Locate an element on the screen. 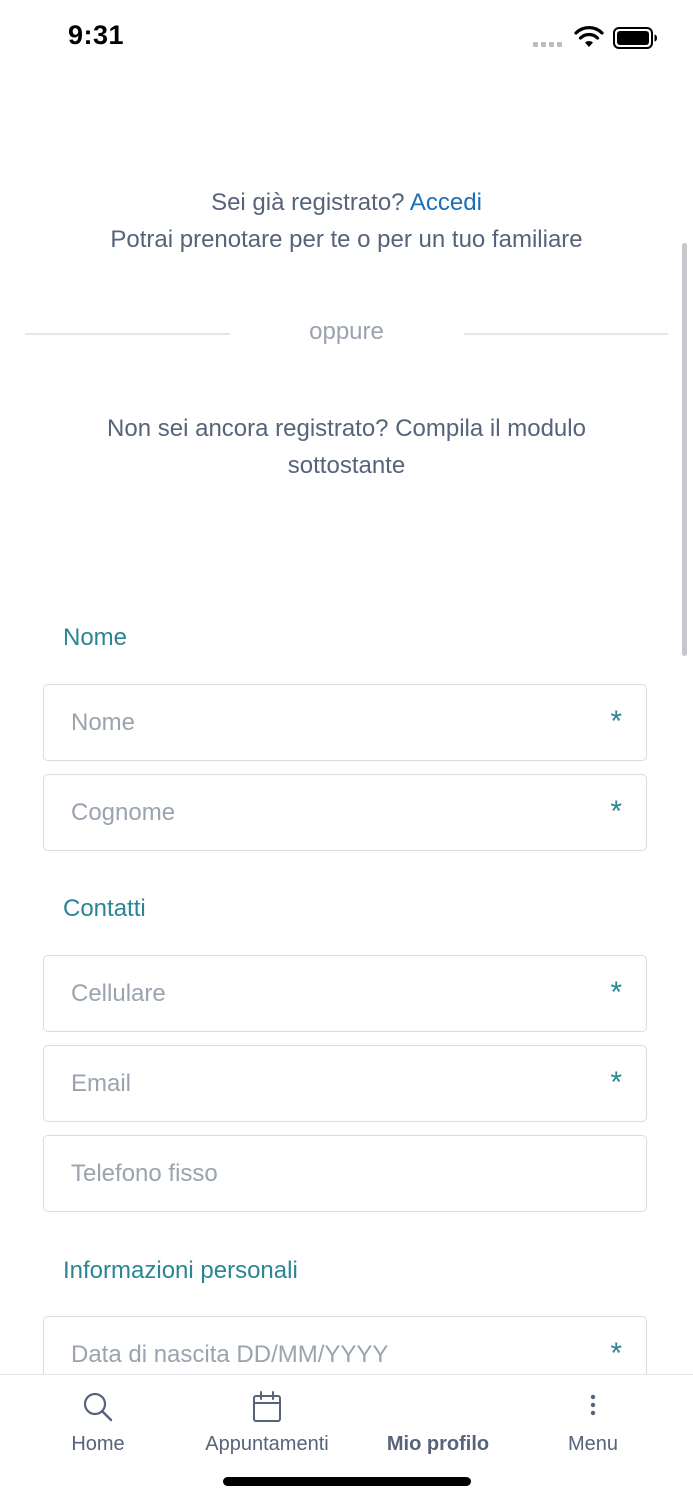 The width and height of the screenshot is (693, 1501). section-title-nome: Nome is located at coordinates (95, 637).